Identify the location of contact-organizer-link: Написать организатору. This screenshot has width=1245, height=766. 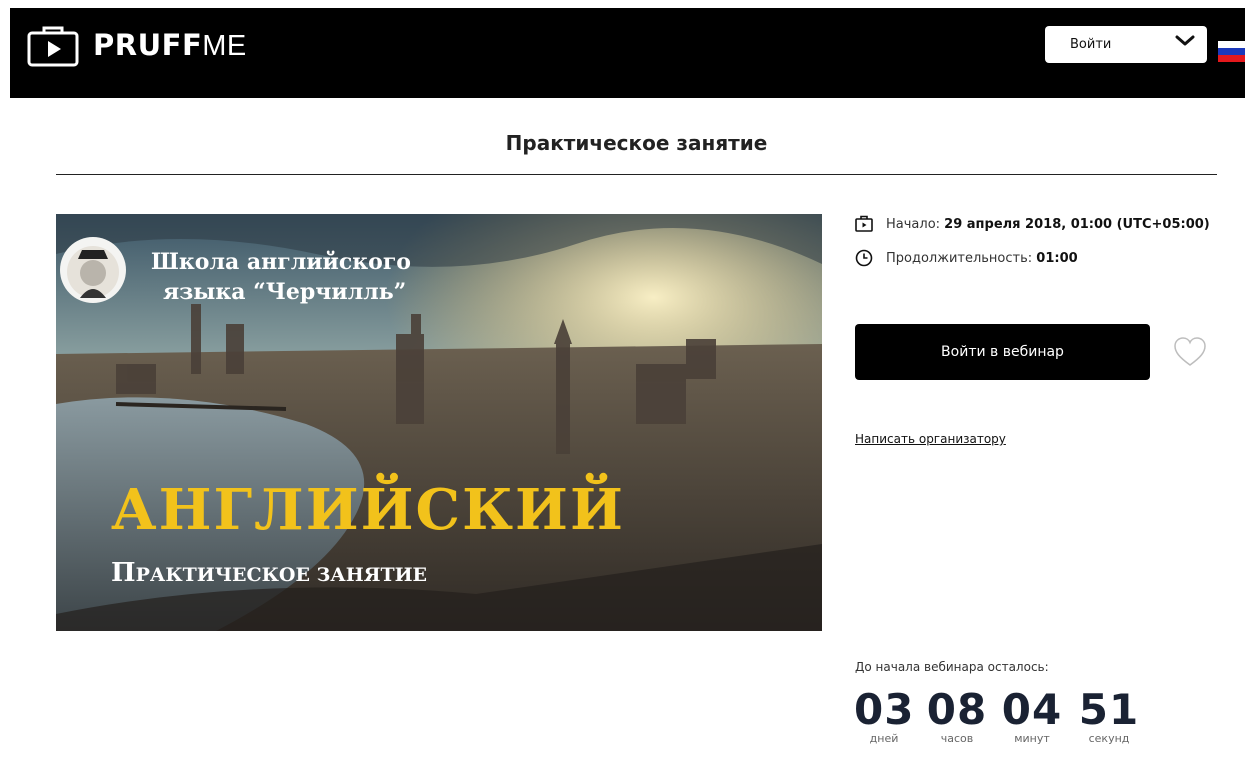
(930, 439).